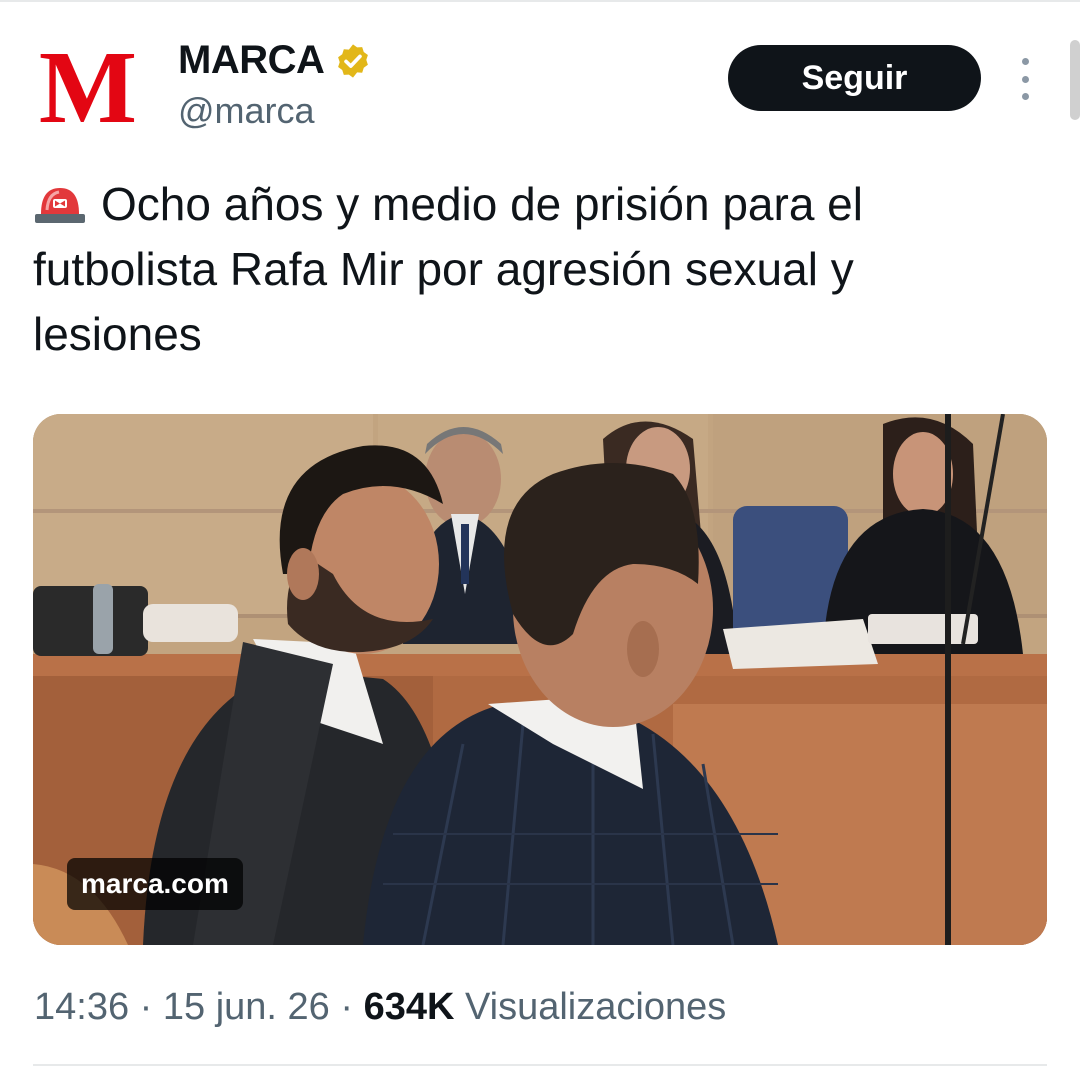 The height and width of the screenshot is (1068, 1080). I want to click on follow-button: Seguir, so click(854, 78).